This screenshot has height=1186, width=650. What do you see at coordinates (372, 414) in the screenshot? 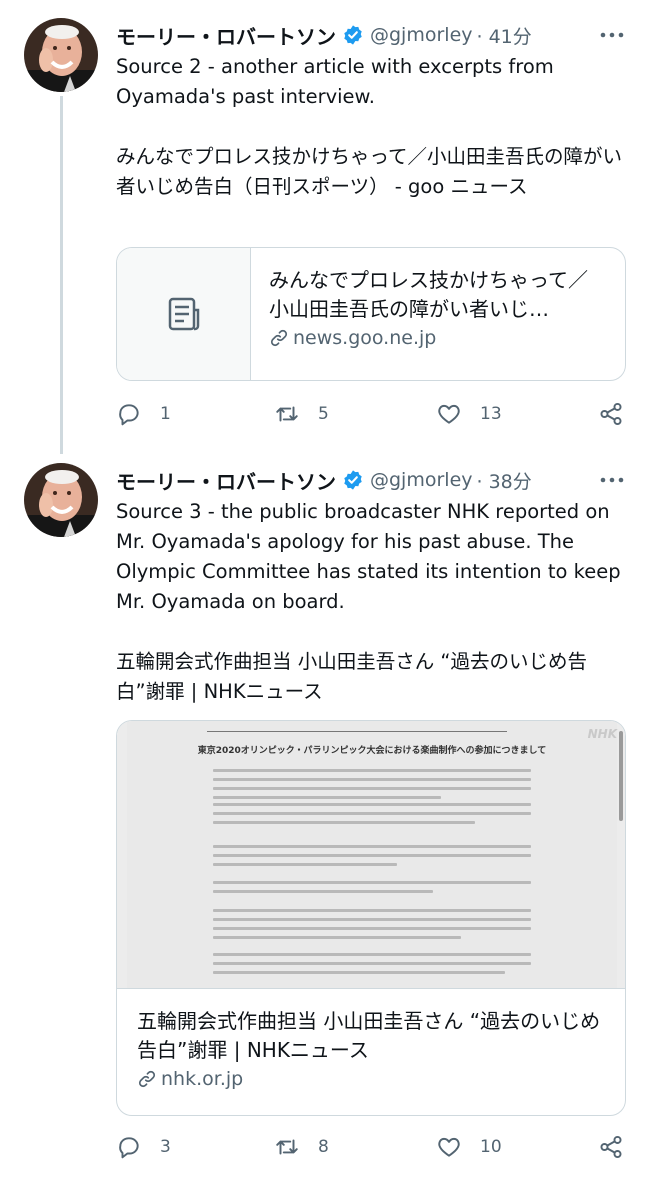
I see `tweet-actions: 1 5 13` at bounding box center [372, 414].